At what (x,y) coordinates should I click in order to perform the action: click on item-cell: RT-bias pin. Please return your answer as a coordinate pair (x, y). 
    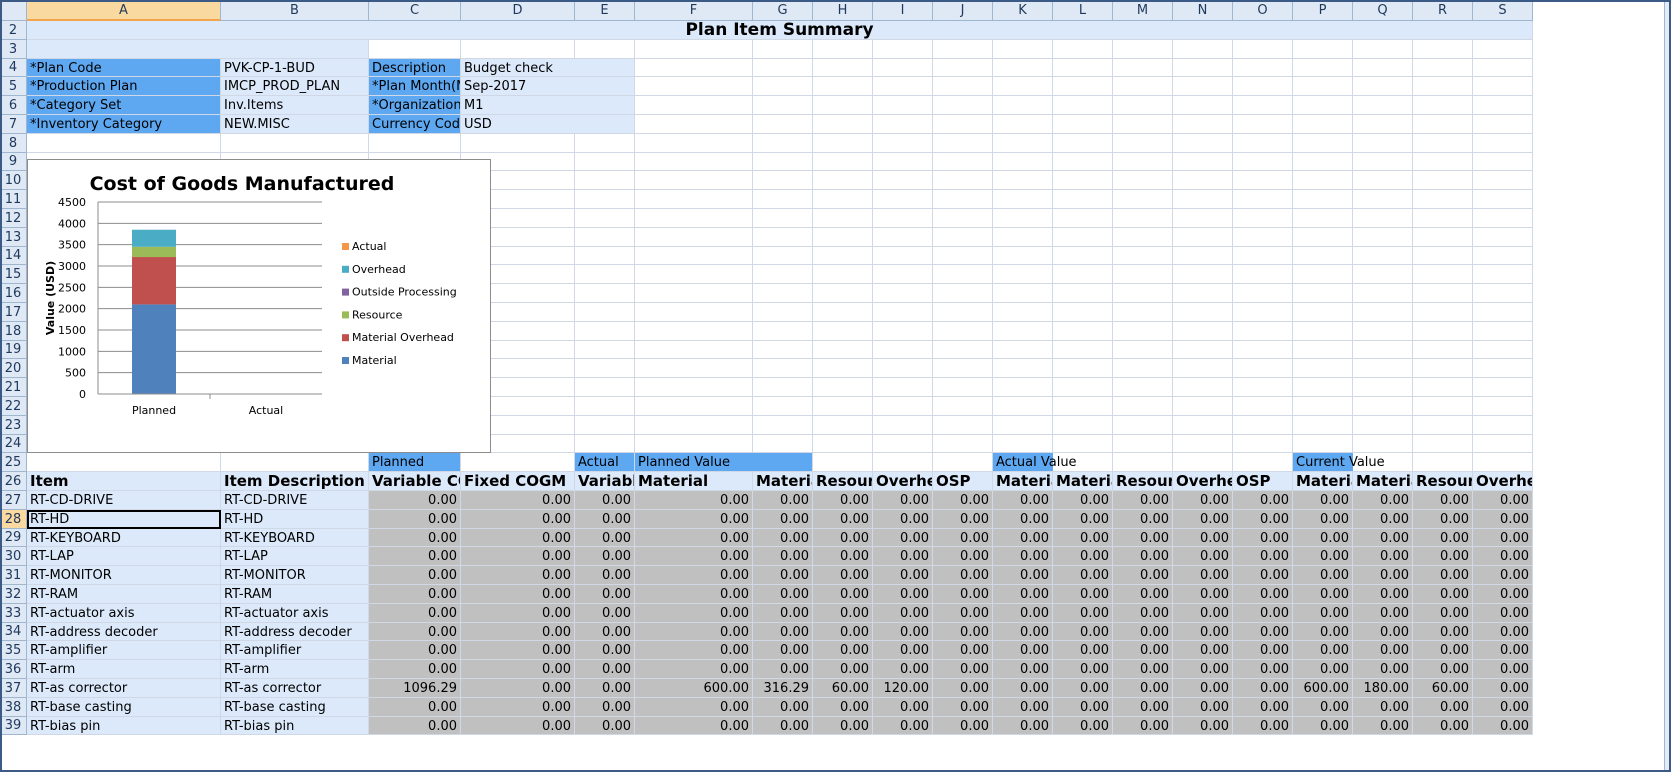
    Looking at the image, I should click on (124, 726).